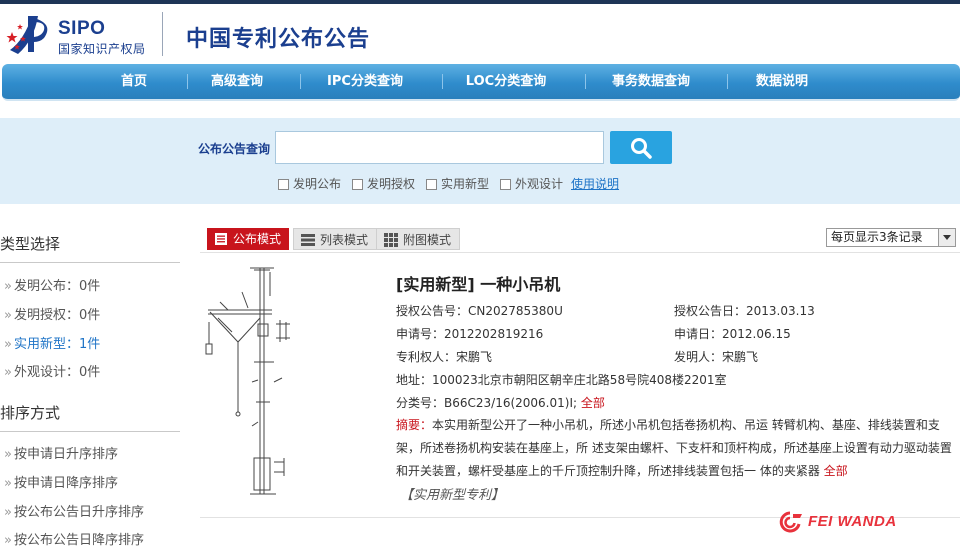  I want to click on sort-item-label: 按申请日降序排序, so click(65, 483).